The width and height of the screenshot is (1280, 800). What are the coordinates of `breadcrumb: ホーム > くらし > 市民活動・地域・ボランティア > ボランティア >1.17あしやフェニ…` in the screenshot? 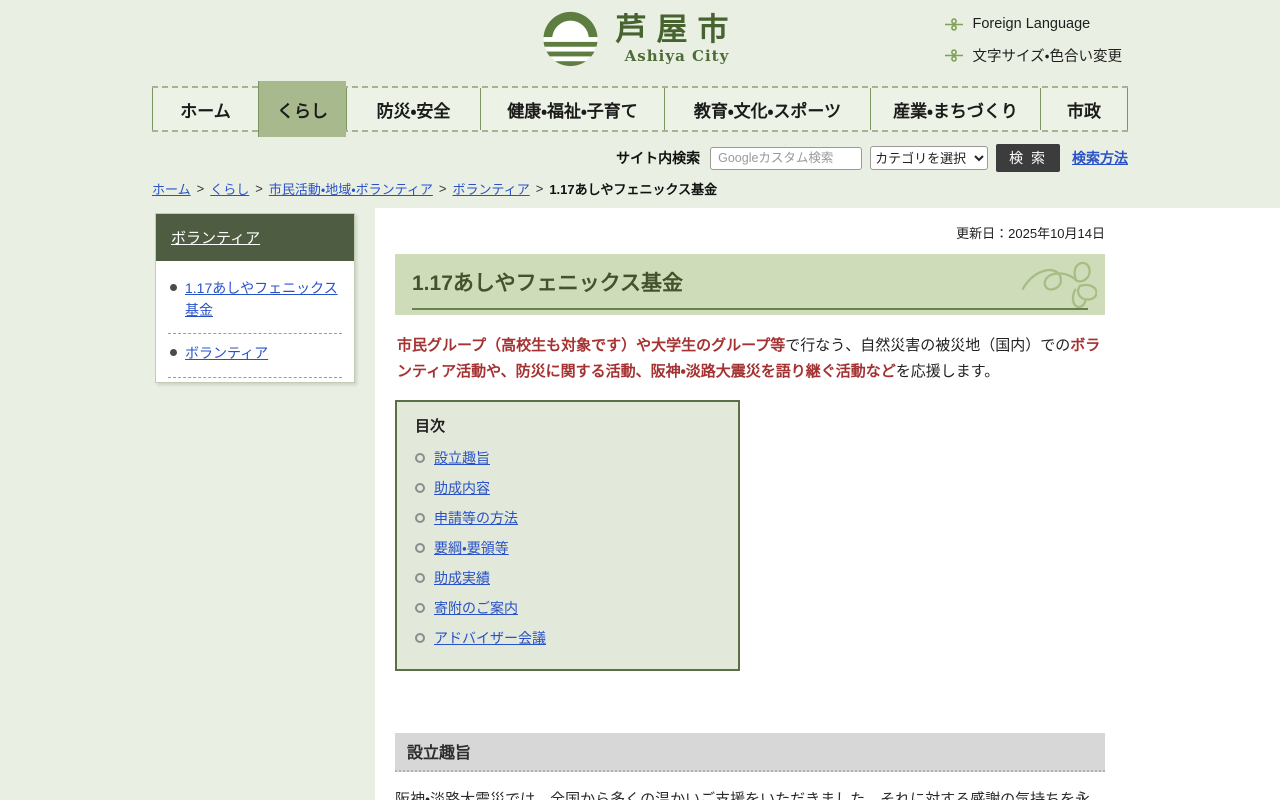 It's located at (640, 188).